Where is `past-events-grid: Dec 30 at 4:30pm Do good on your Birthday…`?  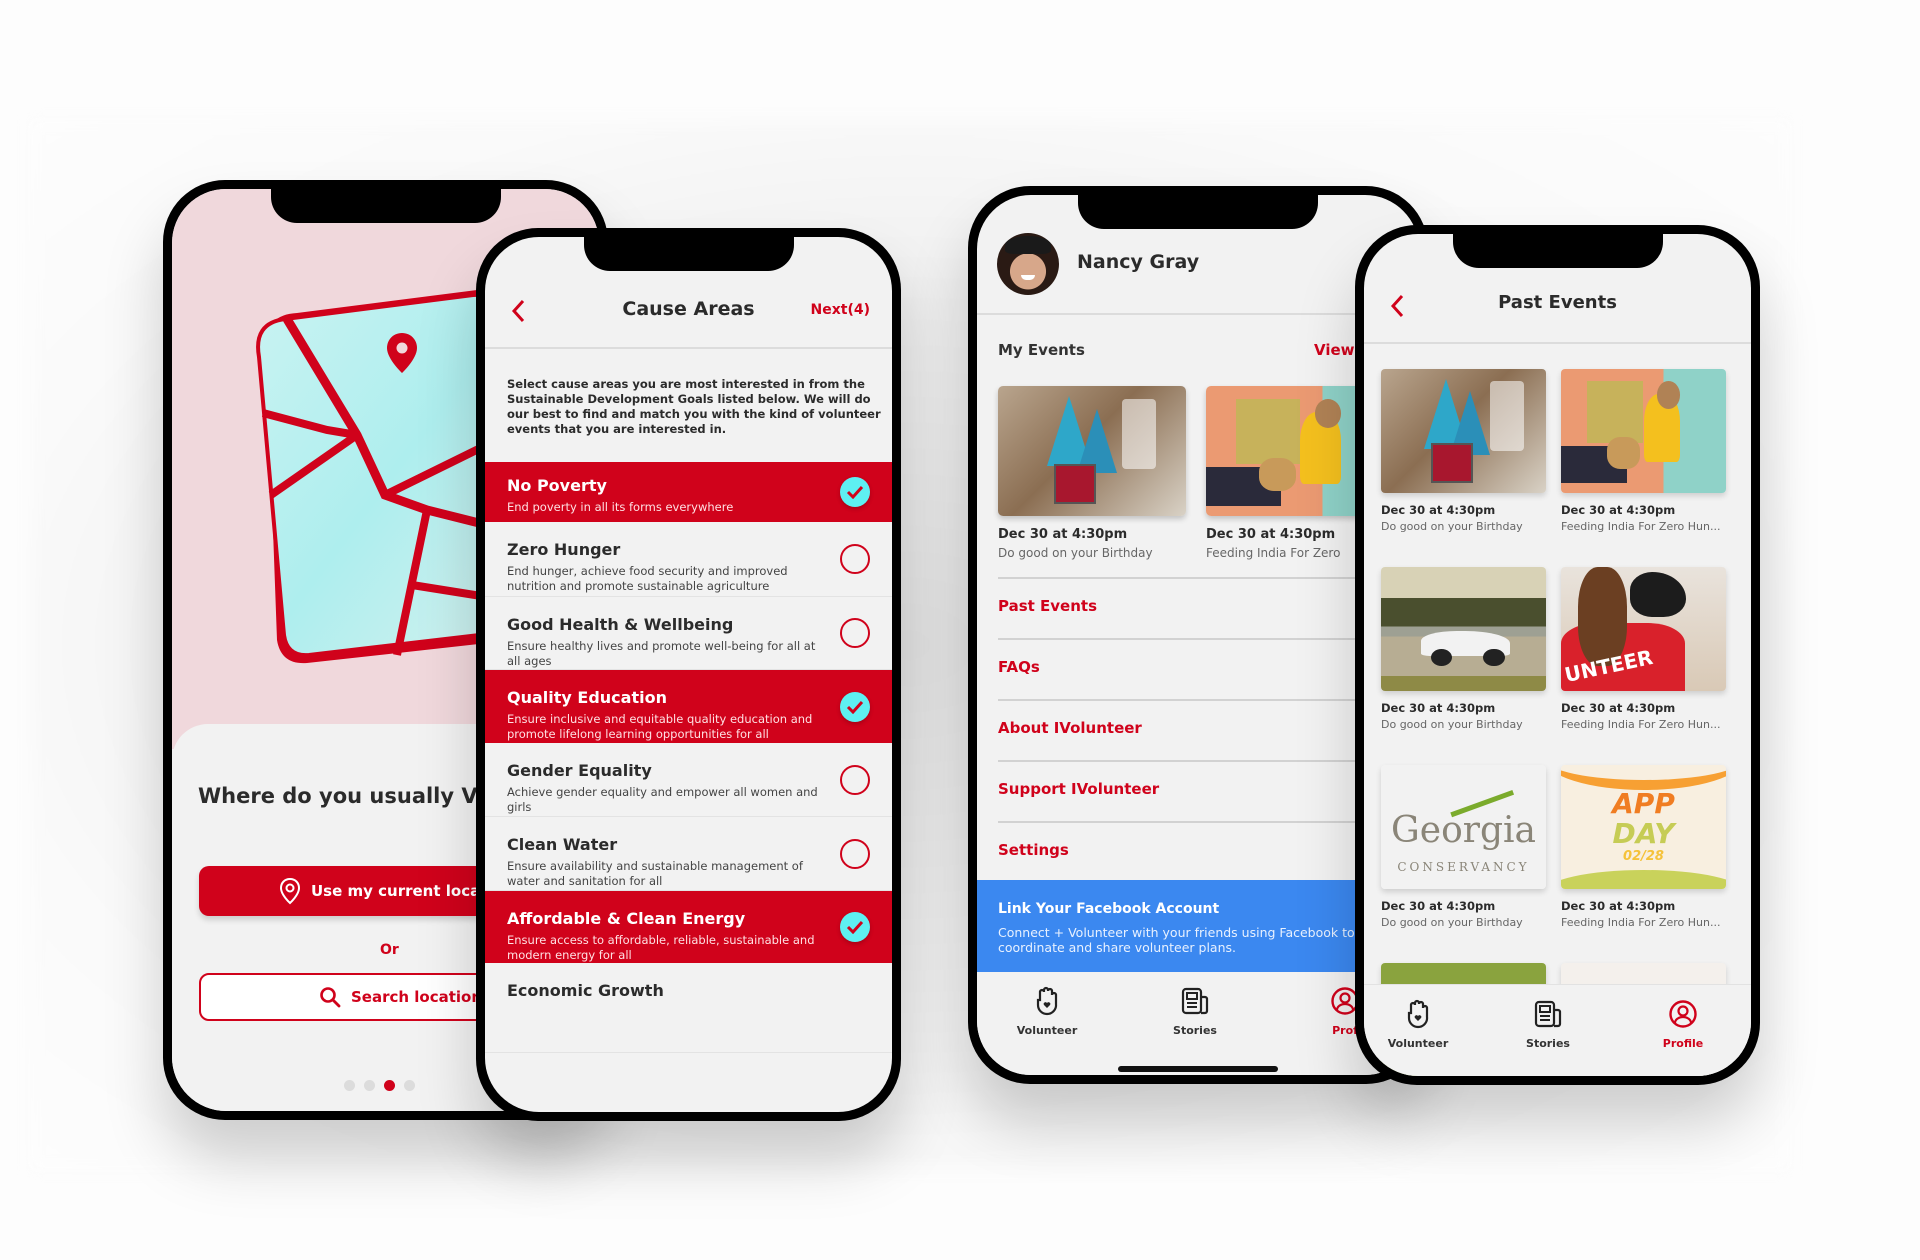 past-events-grid: Dec 30 at 4:30pm Do good on your Birthday… is located at coordinates (1553, 722).